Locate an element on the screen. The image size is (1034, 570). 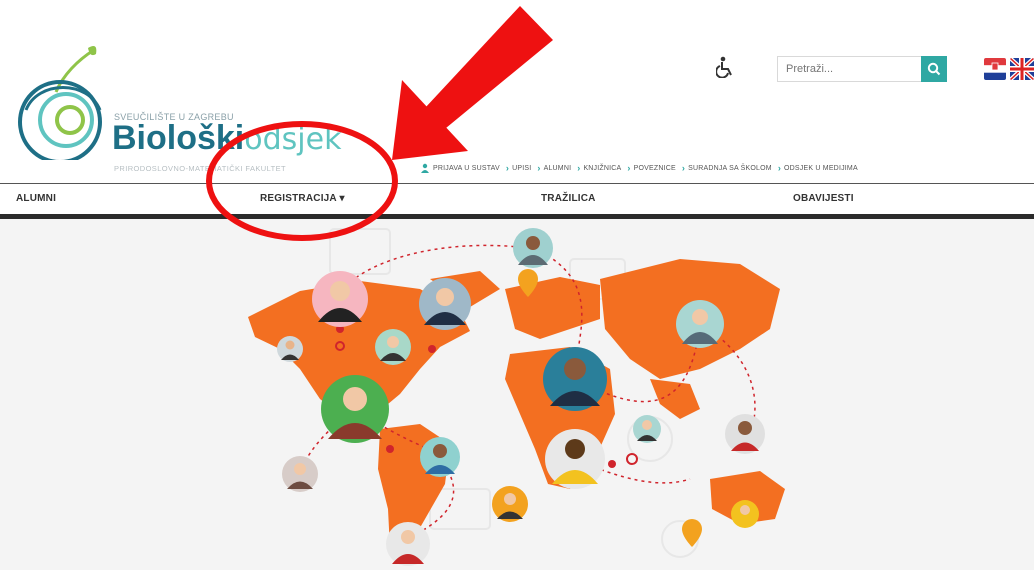
nav-item-obavijesti: OBAVIJESTI is located at coordinates (823, 198).